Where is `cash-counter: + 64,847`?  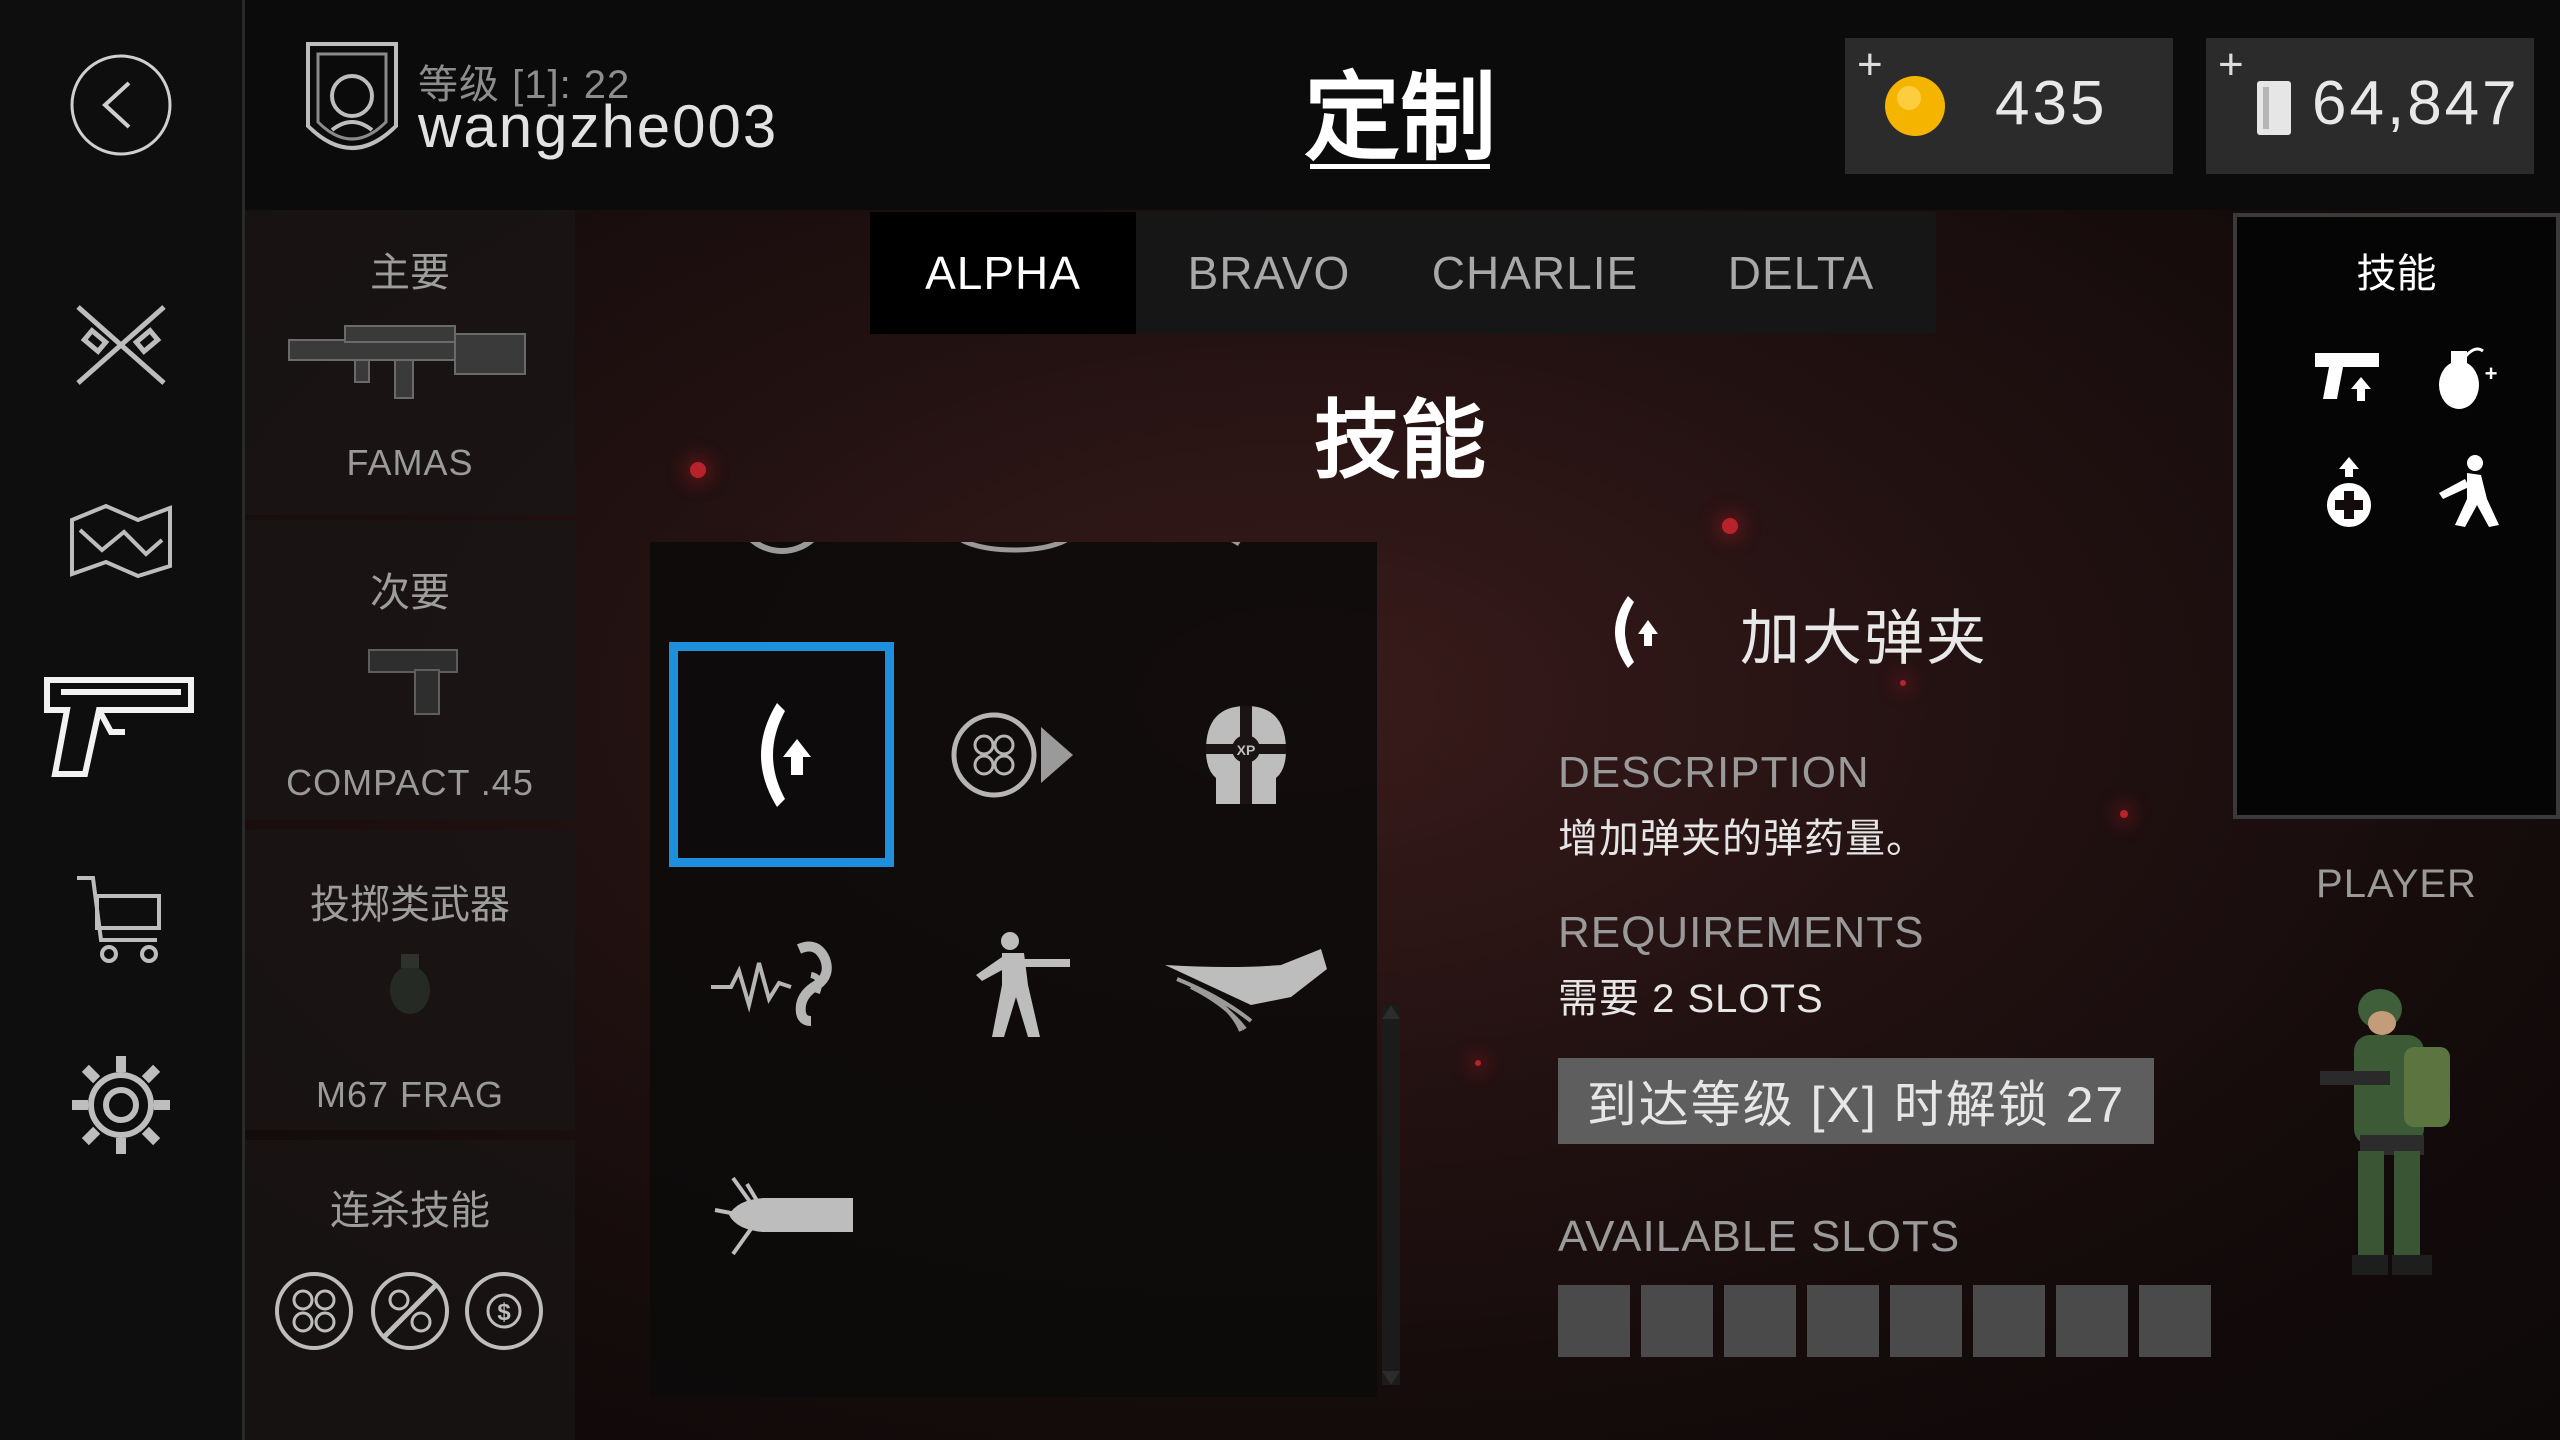 cash-counter: + 64,847 is located at coordinates (2370, 106).